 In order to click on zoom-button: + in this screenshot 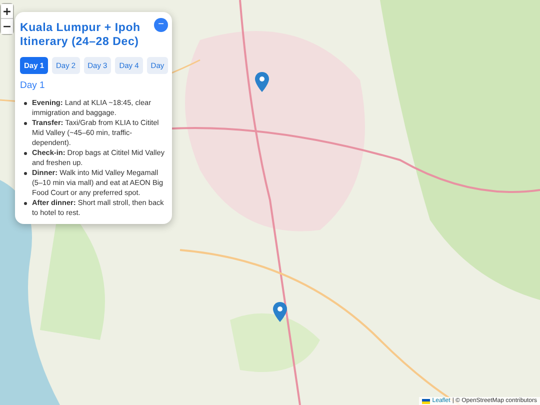, I will do `click(7, 11)`.